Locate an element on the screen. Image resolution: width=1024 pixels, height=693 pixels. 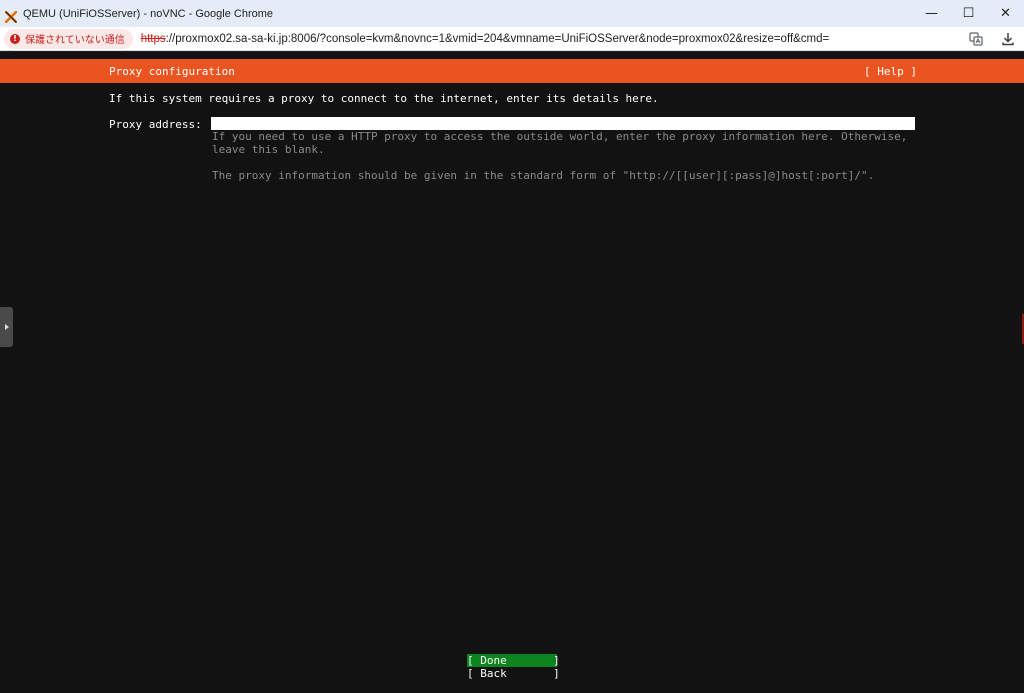
proxy-address-label: Proxy address: is located at coordinates (155, 124).